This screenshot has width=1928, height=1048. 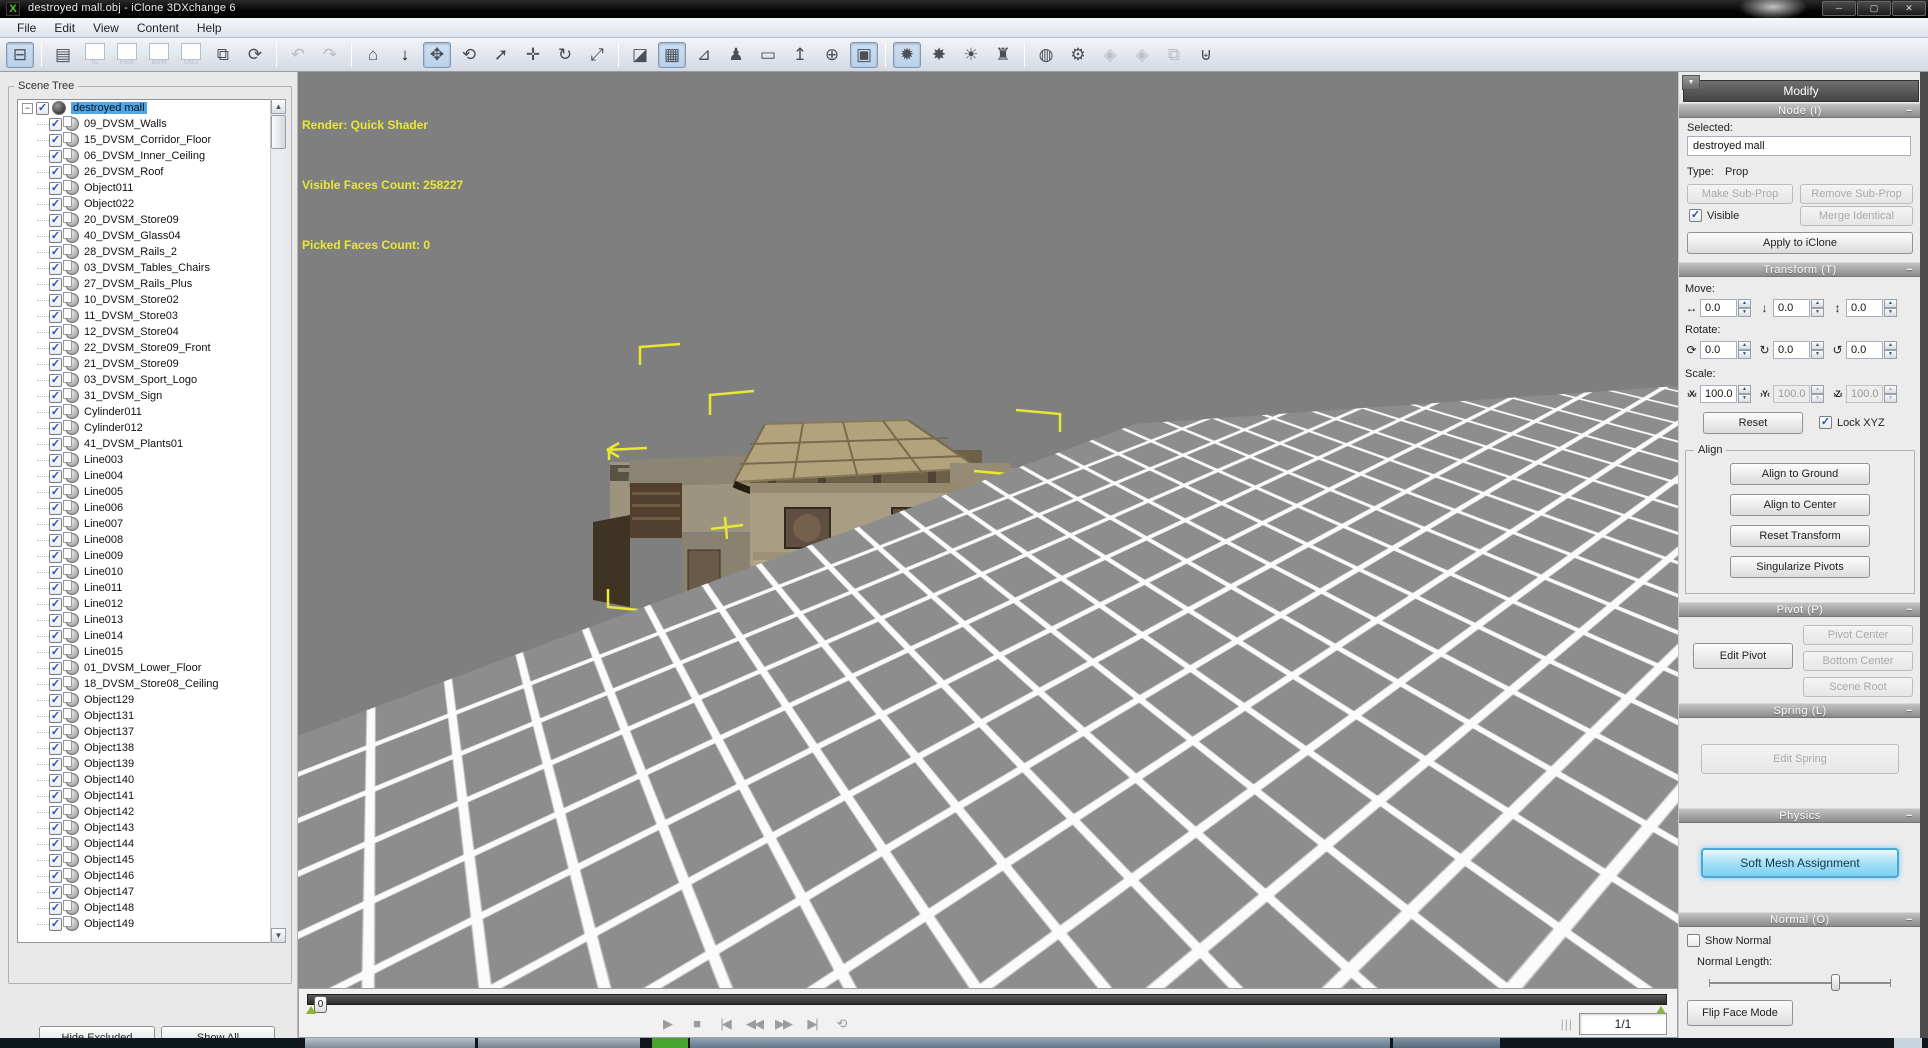 I want to click on camera-home-button-icon: ⌂, so click(x=373, y=55).